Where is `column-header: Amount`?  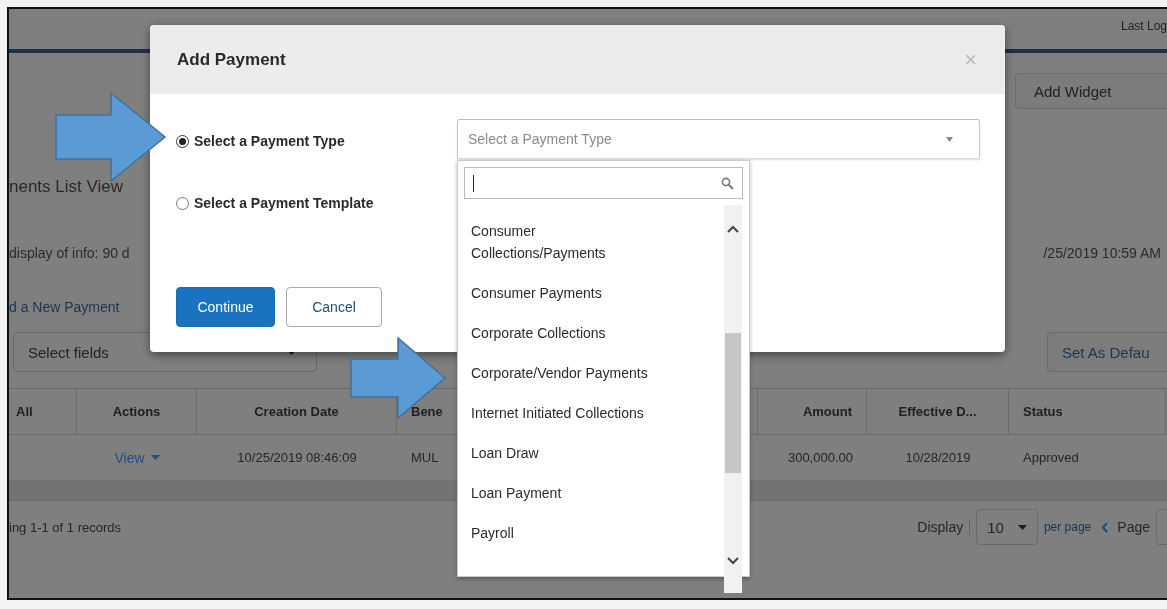
column-header: Amount is located at coordinates (812, 411).